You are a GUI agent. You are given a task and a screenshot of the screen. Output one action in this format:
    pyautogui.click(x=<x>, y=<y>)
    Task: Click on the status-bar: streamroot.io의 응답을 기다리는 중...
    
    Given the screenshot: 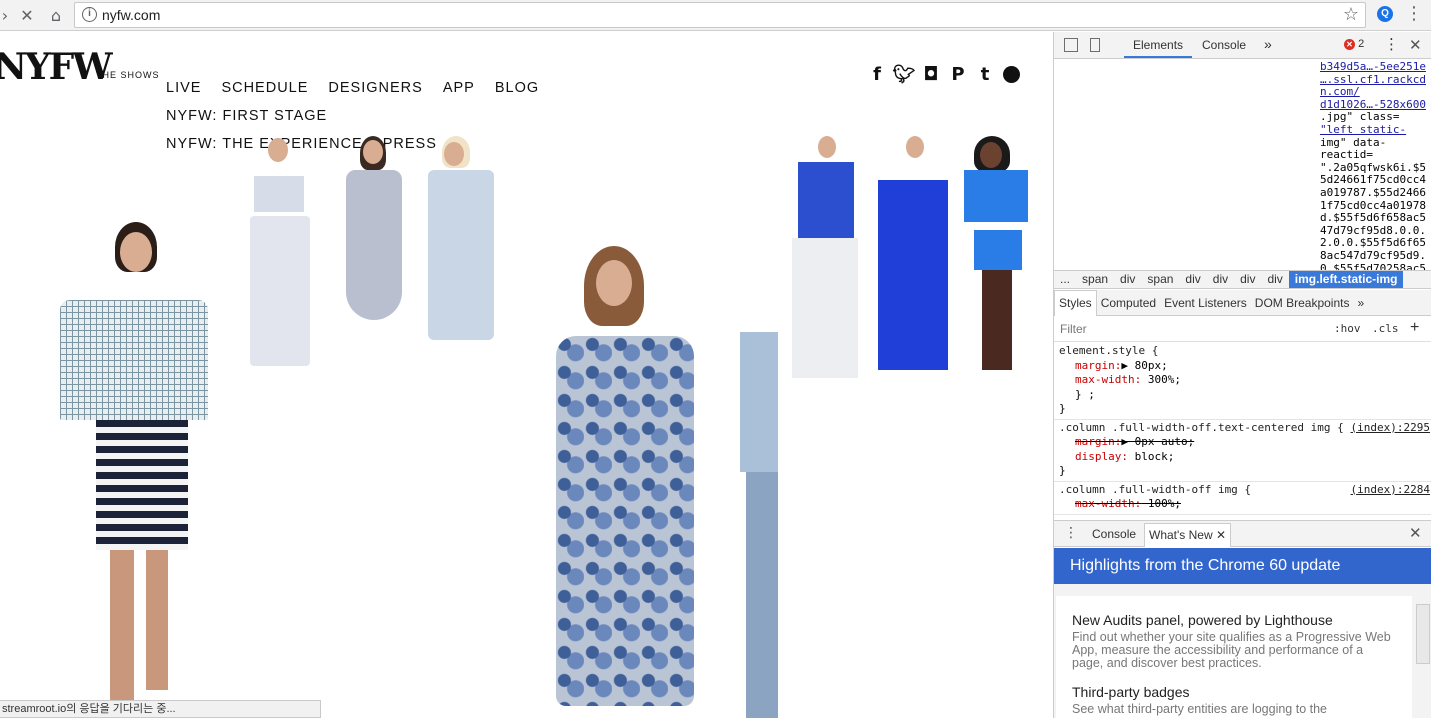 What is the action you would take?
    pyautogui.click(x=160, y=709)
    